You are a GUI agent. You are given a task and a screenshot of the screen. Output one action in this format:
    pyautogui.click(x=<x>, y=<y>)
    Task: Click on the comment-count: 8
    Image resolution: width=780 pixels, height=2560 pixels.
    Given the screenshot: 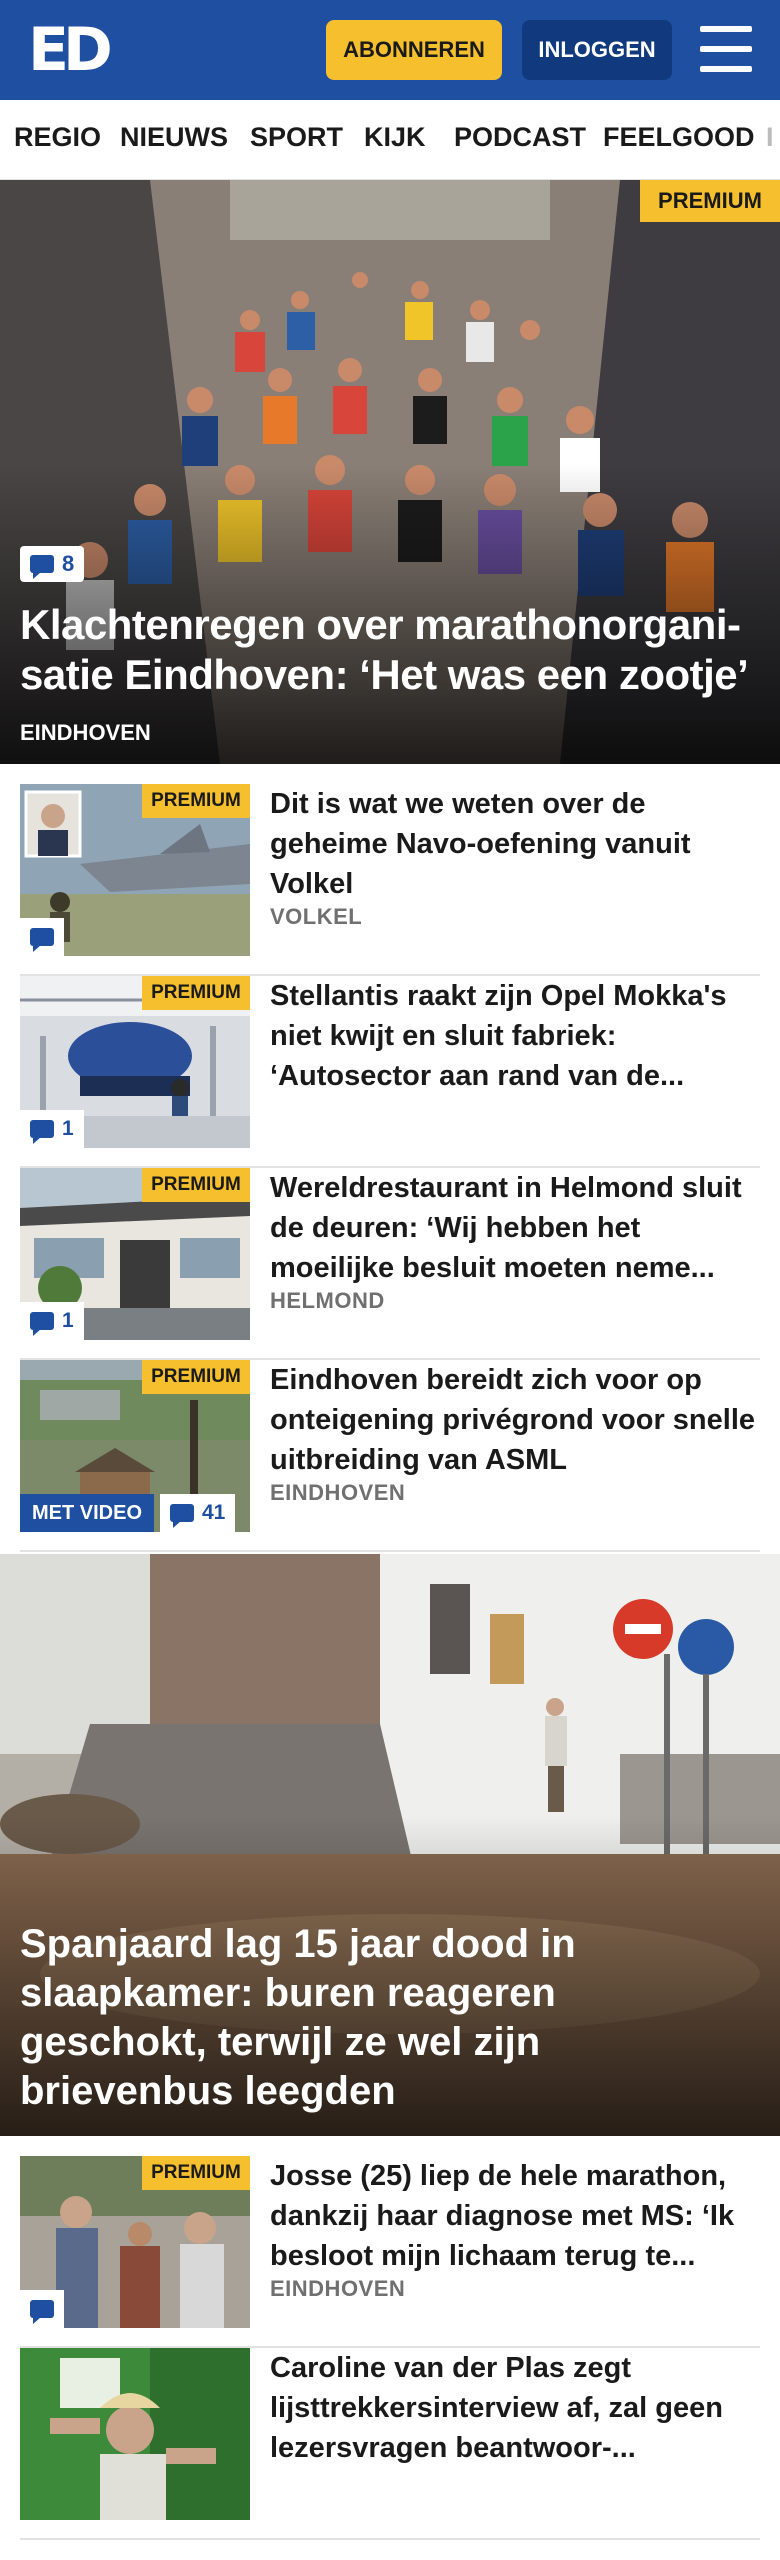 What is the action you would take?
    pyautogui.click(x=68, y=563)
    